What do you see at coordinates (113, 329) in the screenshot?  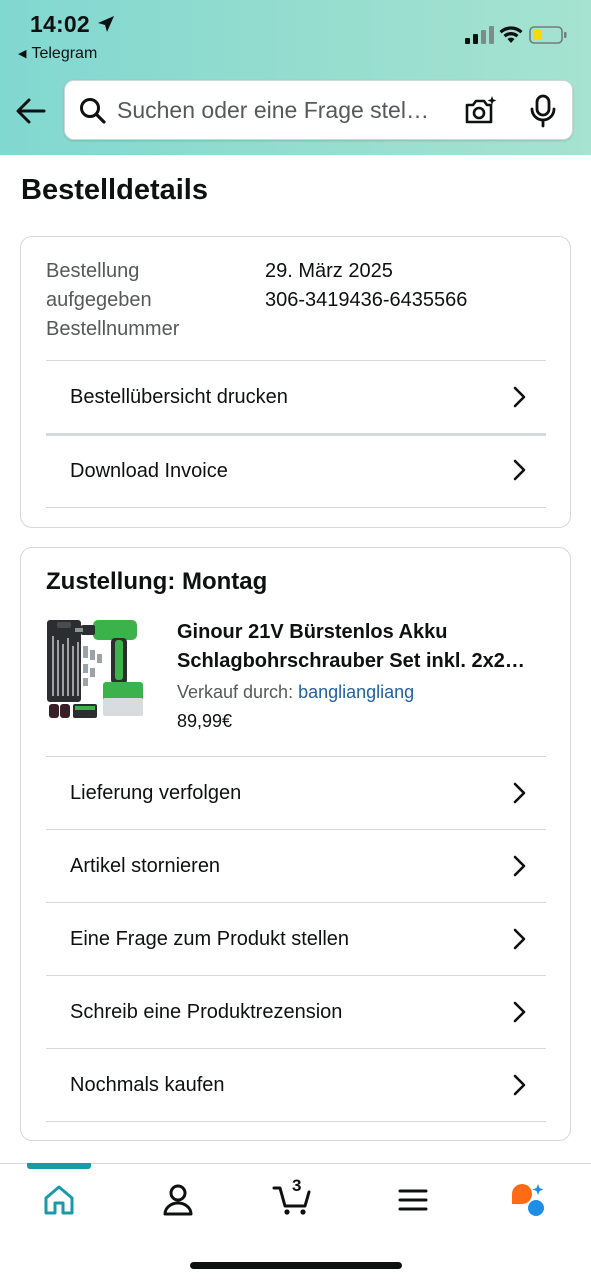 I see `order-number-label: Bestellnummer` at bounding box center [113, 329].